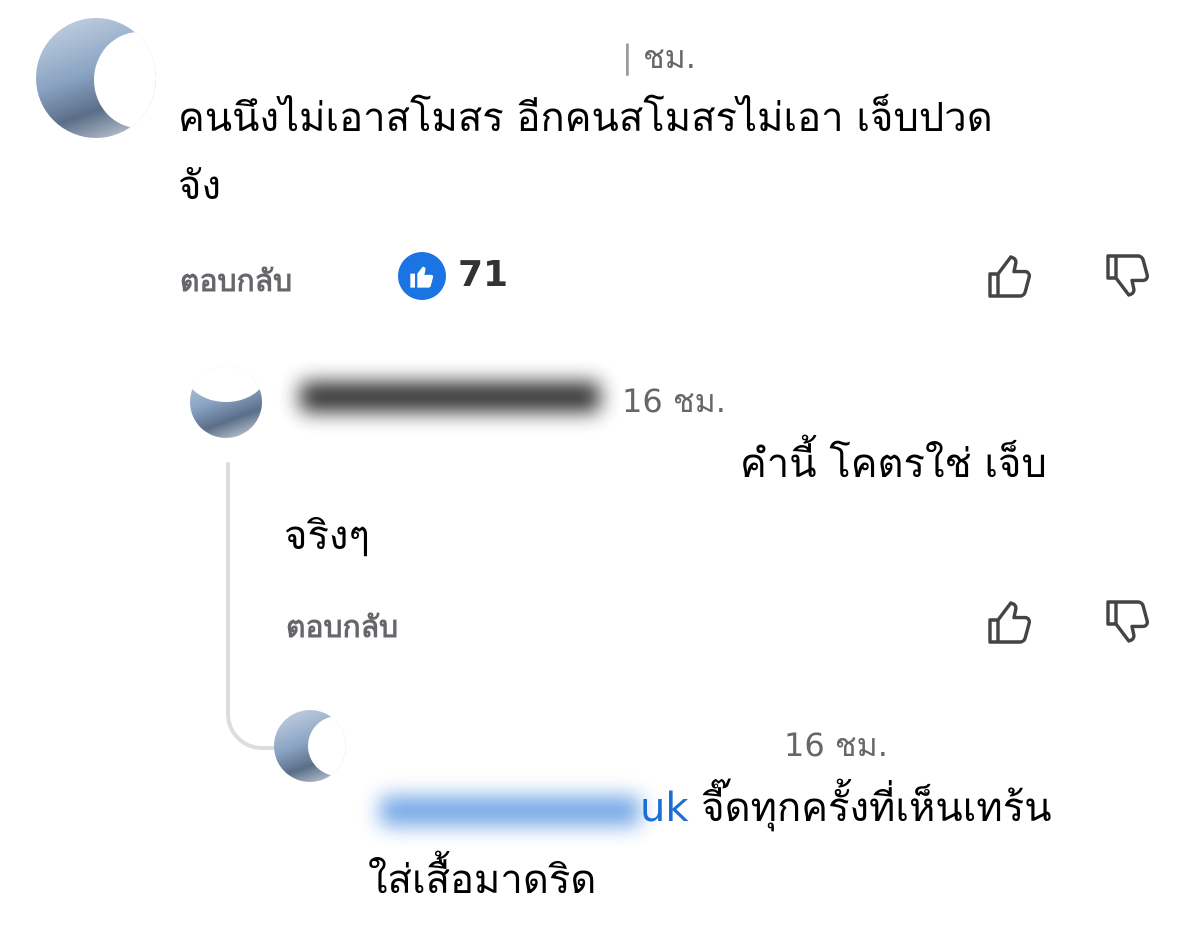 This screenshot has height=952, width=1200. I want to click on reaction-count: 71, so click(483, 274).